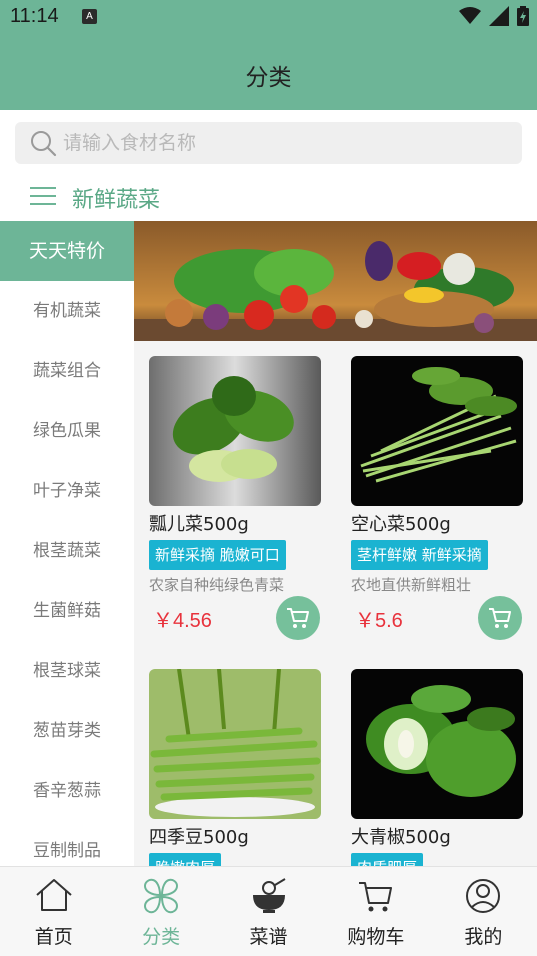 Image resolution: width=537 pixels, height=956 pixels. I want to click on product-description: 农家自种纯绿色青菜, so click(217, 585).